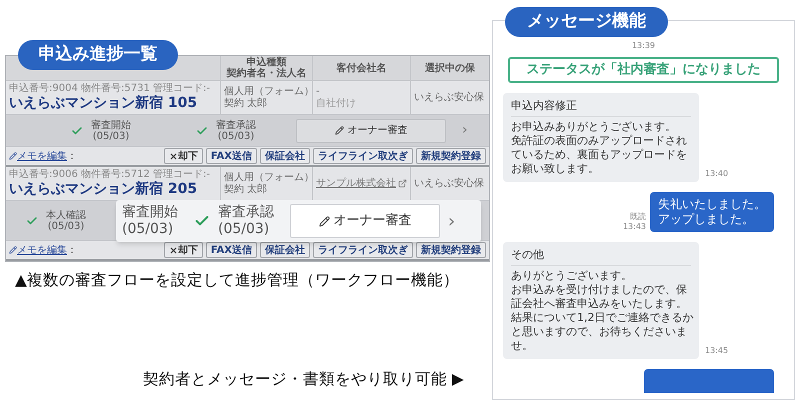 The image size is (800, 408). What do you see at coordinates (601, 107) in the screenshot?
I see `message-title: 申込内容修正` at bounding box center [601, 107].